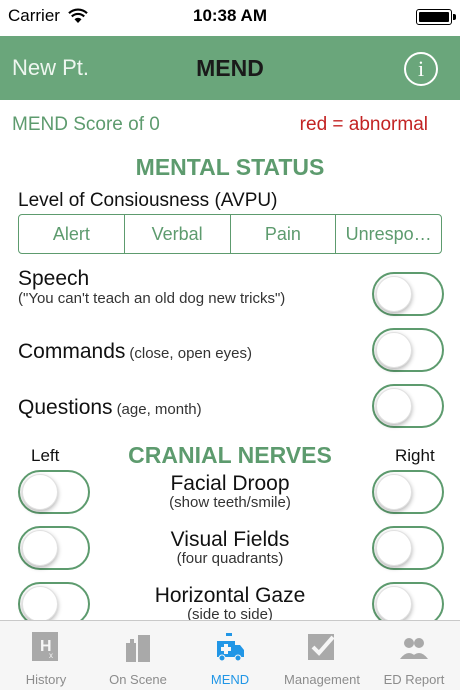  I want to click on speech-label: Speech, so click(54, 278).